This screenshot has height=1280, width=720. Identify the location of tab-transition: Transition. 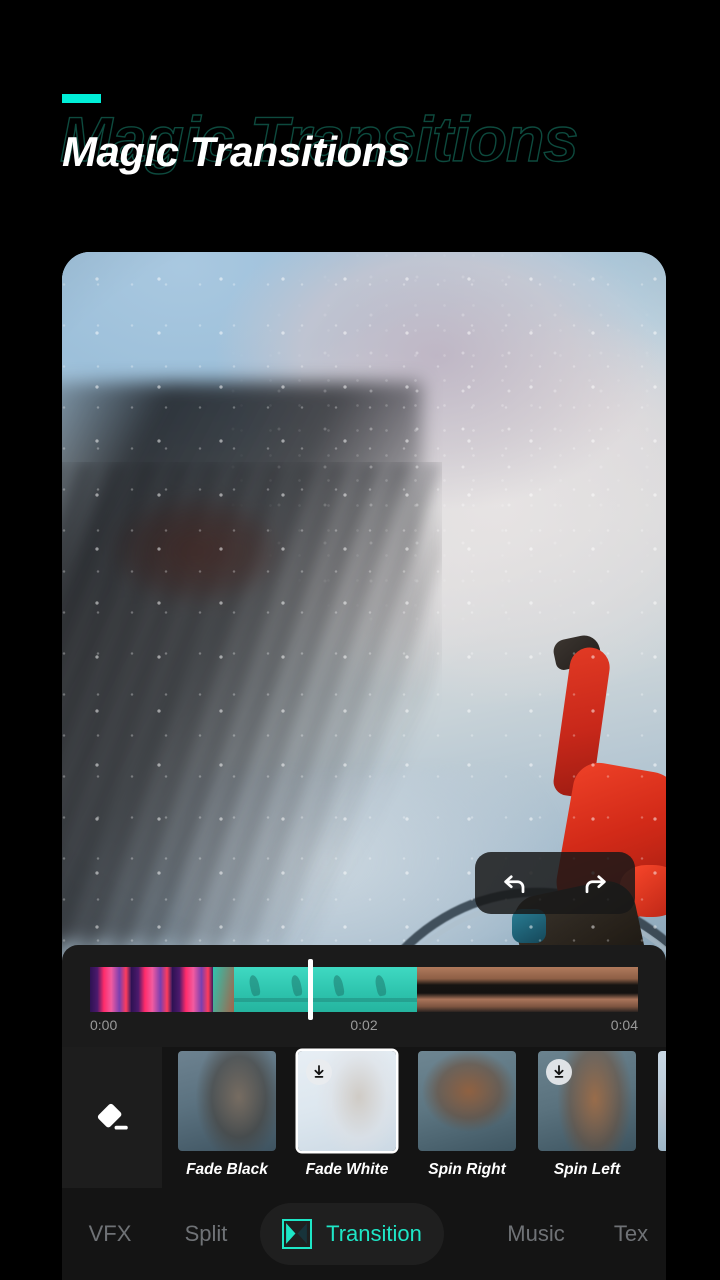
(352, 1234).